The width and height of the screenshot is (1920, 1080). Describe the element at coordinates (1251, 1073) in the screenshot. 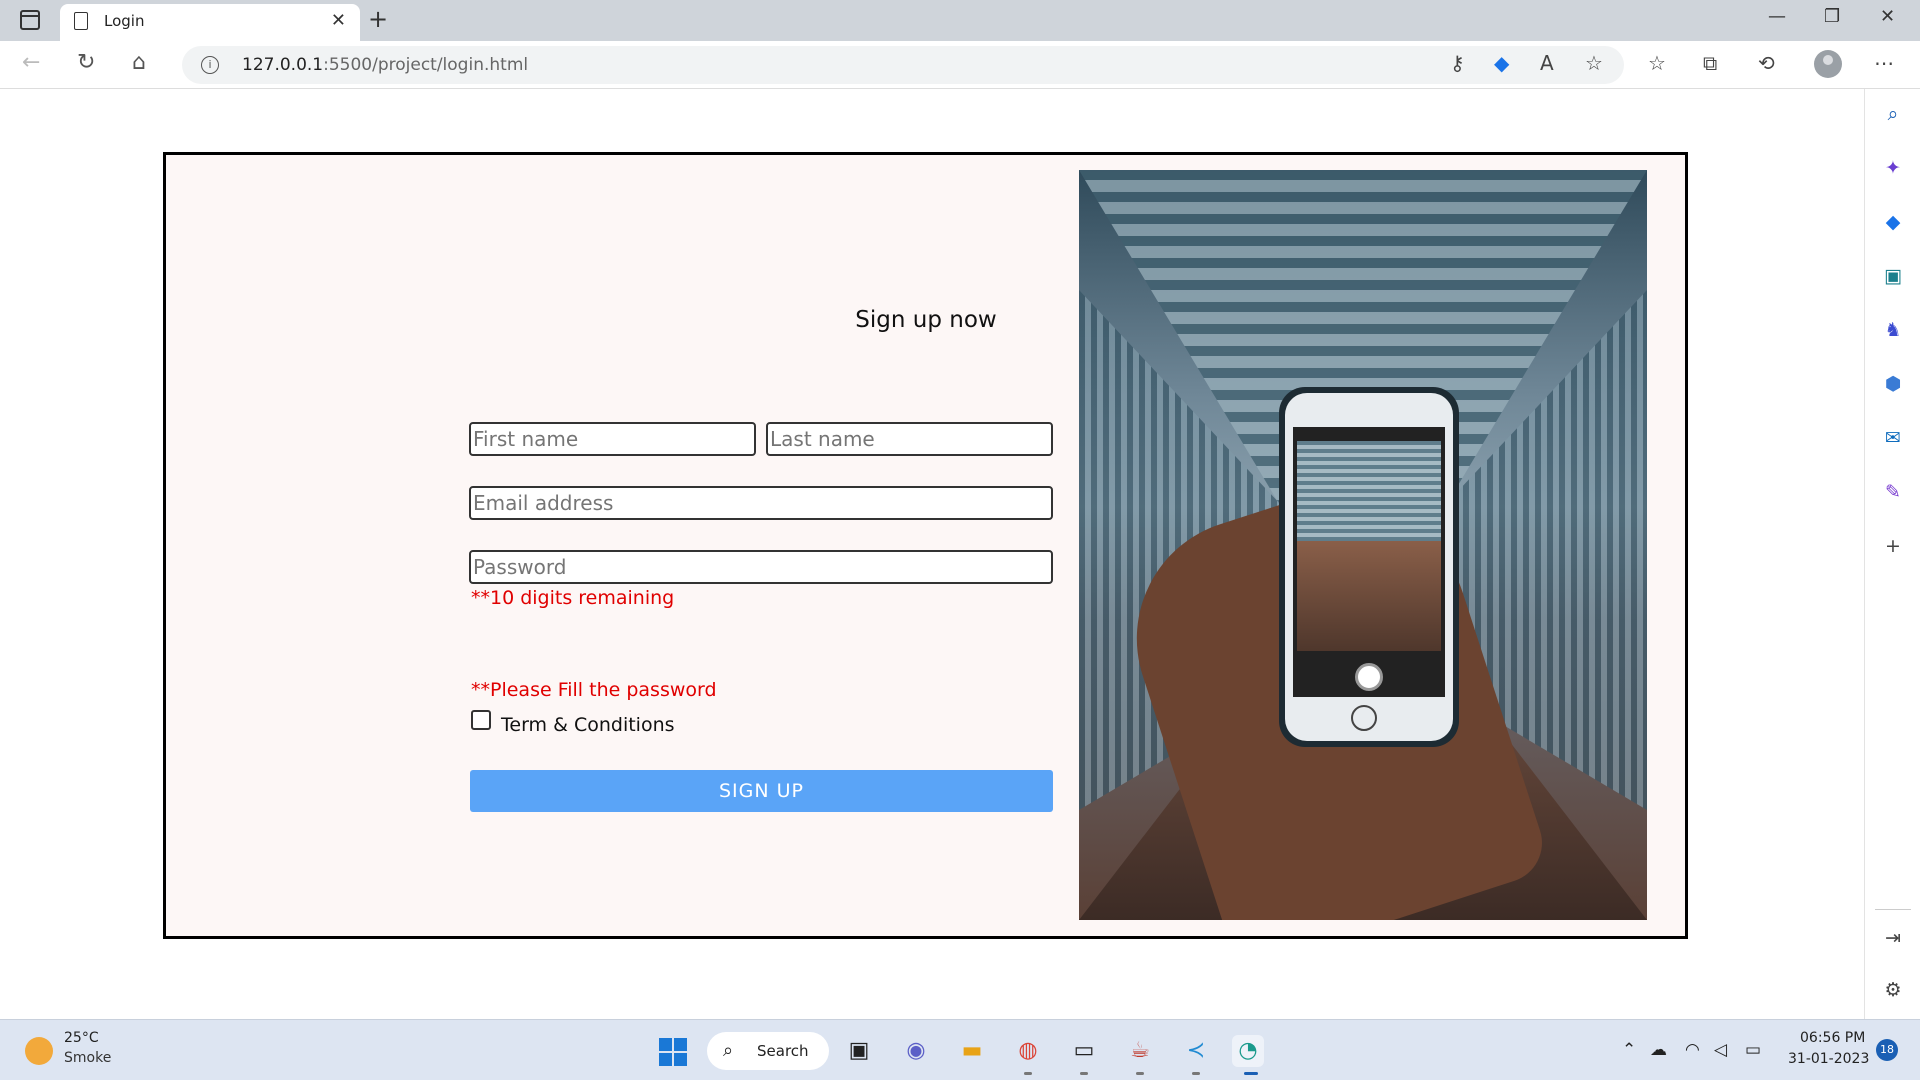

I see `edge-active-indicator` at that location.